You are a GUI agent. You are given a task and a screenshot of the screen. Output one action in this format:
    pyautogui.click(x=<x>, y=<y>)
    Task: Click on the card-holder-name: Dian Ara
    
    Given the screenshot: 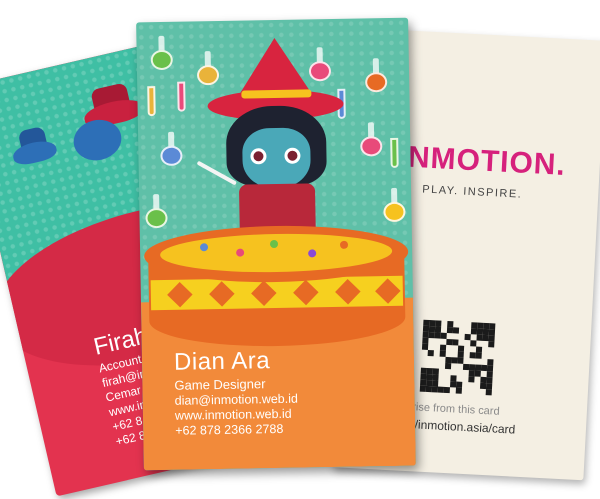 What is the action you would take?
    pyautogui.click(x=222, y=361)
    